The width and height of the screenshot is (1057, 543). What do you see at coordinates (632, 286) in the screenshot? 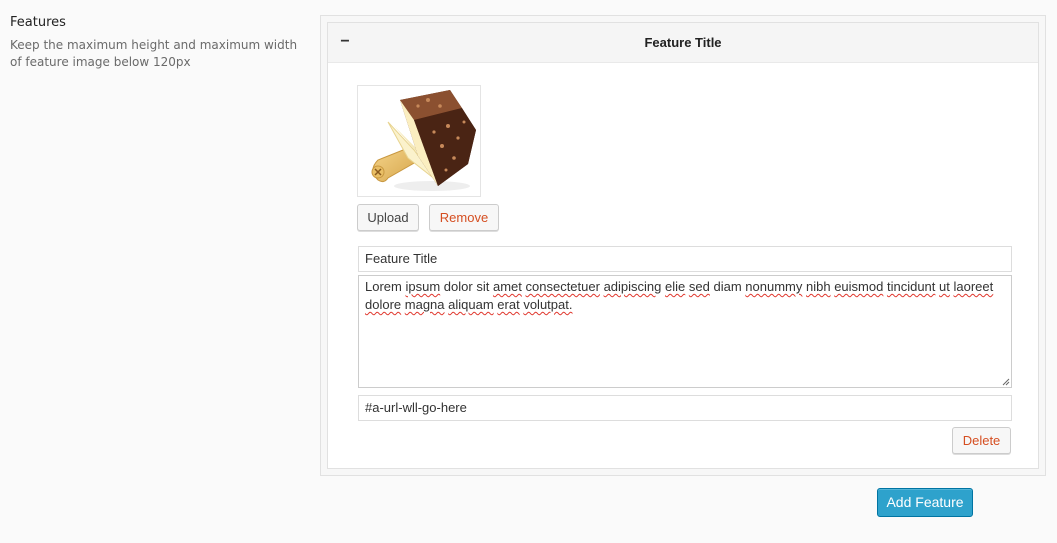
I see `description-word: adipiscing` at bounding box center [632, 286].